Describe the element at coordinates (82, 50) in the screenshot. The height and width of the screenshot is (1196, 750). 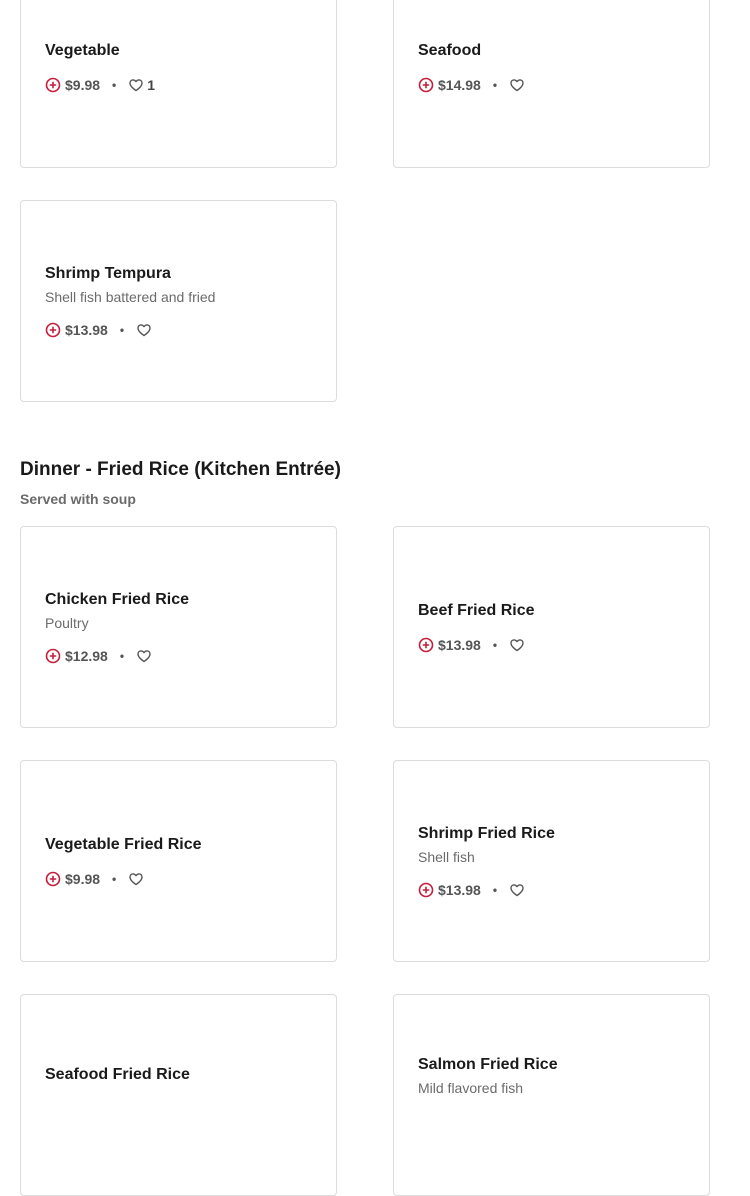
I see `item-name: Vegetable` at that location.